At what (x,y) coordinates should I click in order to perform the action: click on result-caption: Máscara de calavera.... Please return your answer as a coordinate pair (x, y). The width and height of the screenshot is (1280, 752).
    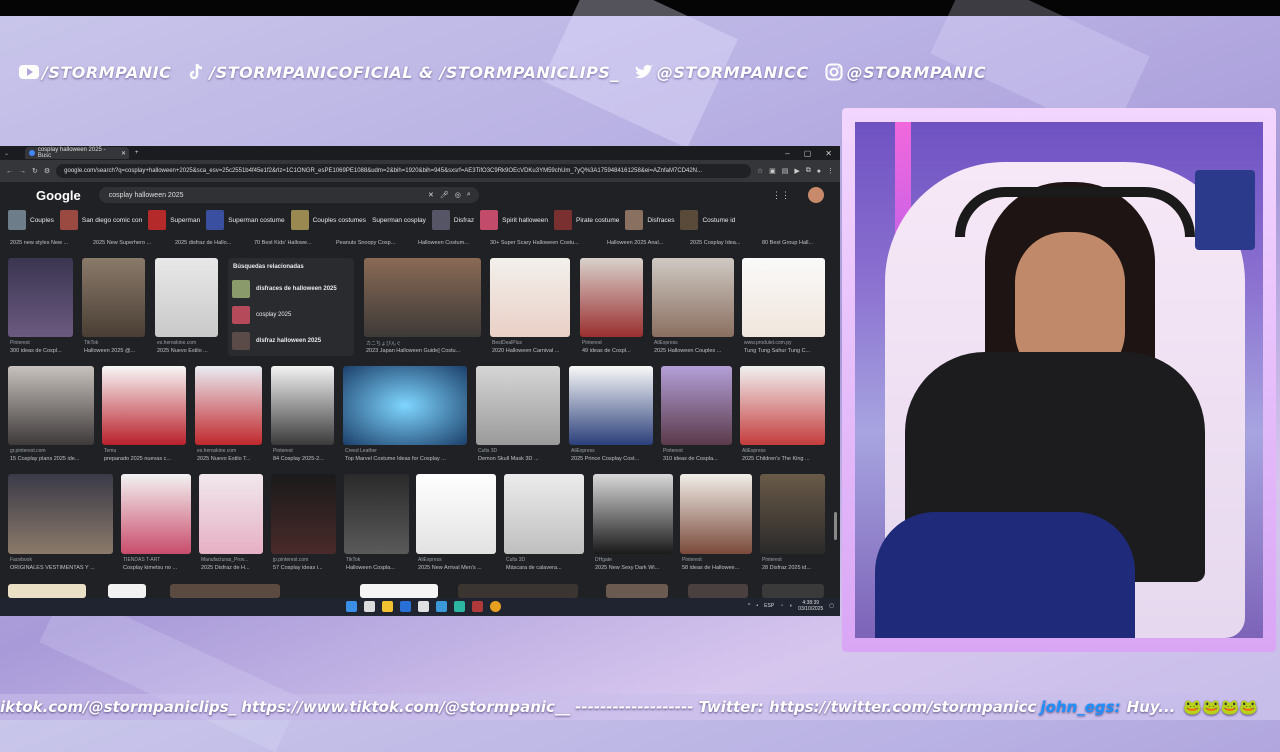
    Looking at the image, I should click on (546, 568).